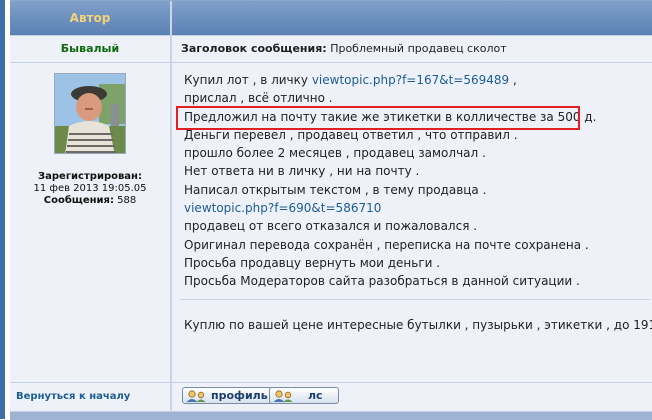  What do you see at coordinates (315, 395) in the screenshot?
I see `pm-button-label: лс` at bounding box center [315, 395].